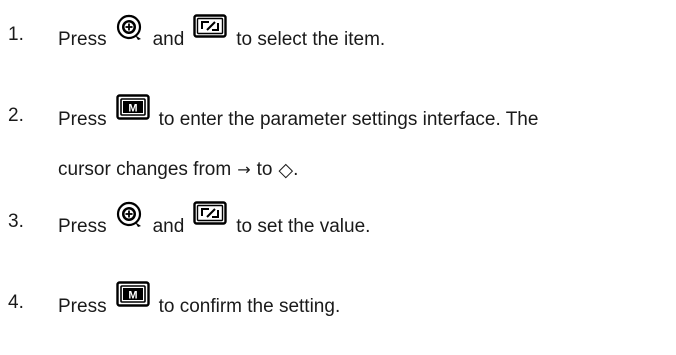 The image size is (676, 355). What do you see at coordinates (145, 170) in the screenshot?
I see `cursor-change-text: cursor changes from` at bounding box center [145, 170].